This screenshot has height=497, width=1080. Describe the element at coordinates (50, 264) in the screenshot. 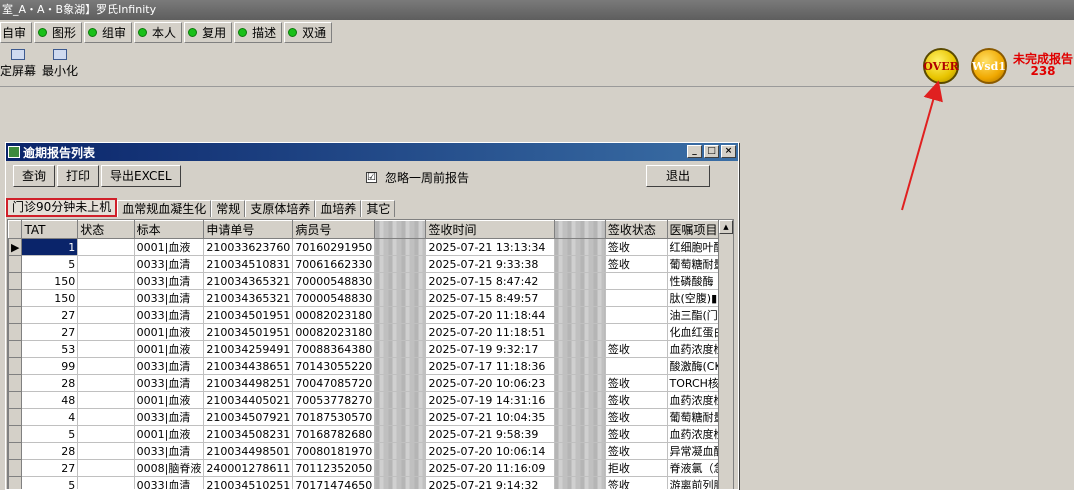

I see `cell-tat: 5` at that location.